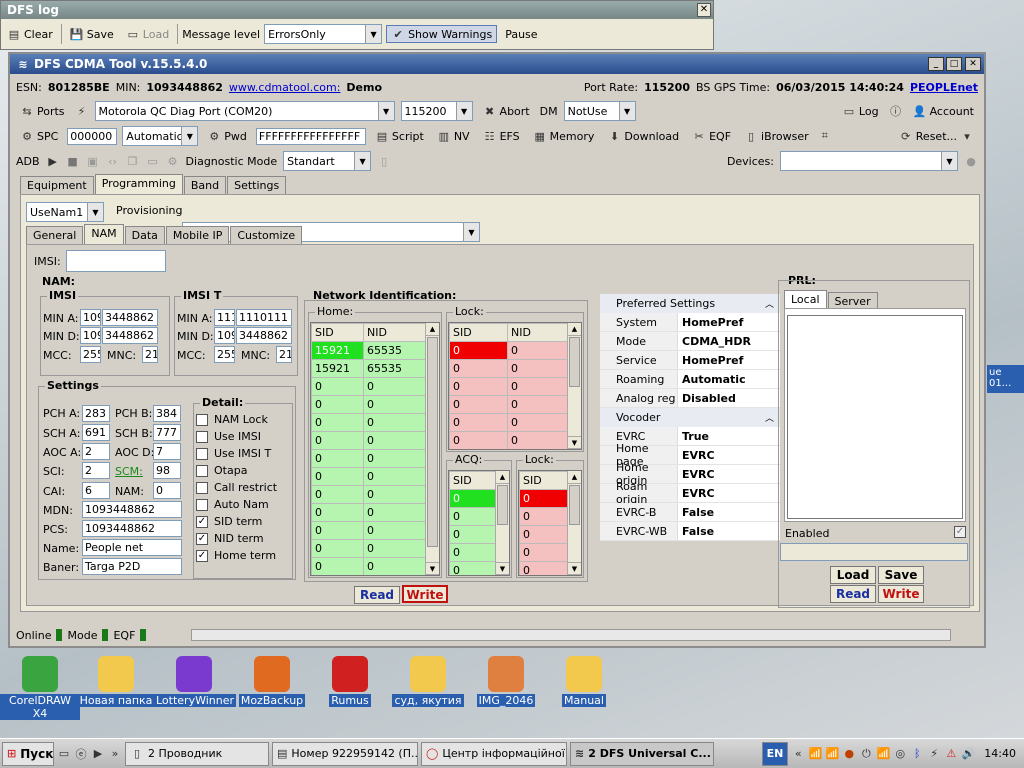 This screenshot has width=1024, height=768. What do you see at coordinates (849, 754) in the screenshot?
I see `tray-app-icon: ●` at bounding box center [849, 754].